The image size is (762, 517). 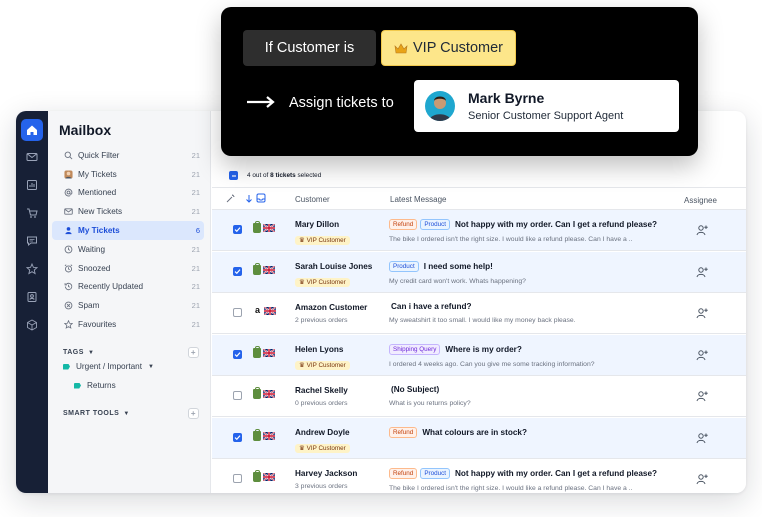 What do you see at coordinates (32, 213) in the screenshot?
I see `cart-icon` at bounding box center [32, 213].